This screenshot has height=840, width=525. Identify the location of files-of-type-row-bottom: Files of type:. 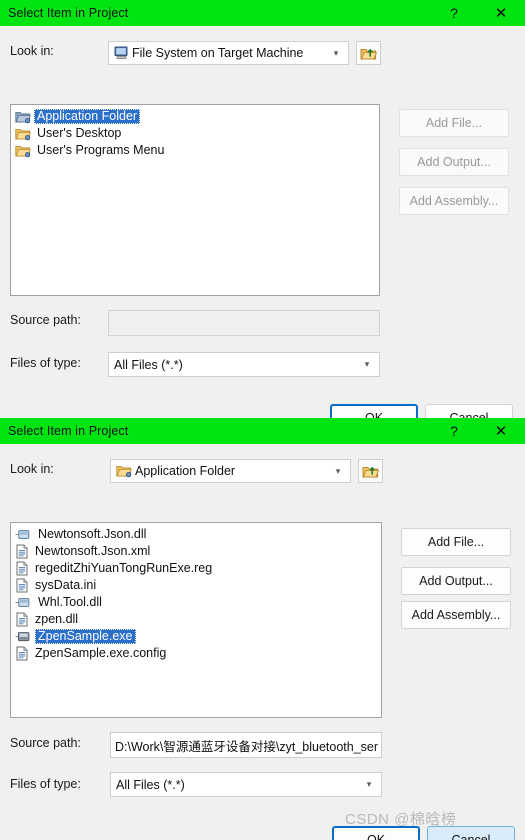
(45, 784).